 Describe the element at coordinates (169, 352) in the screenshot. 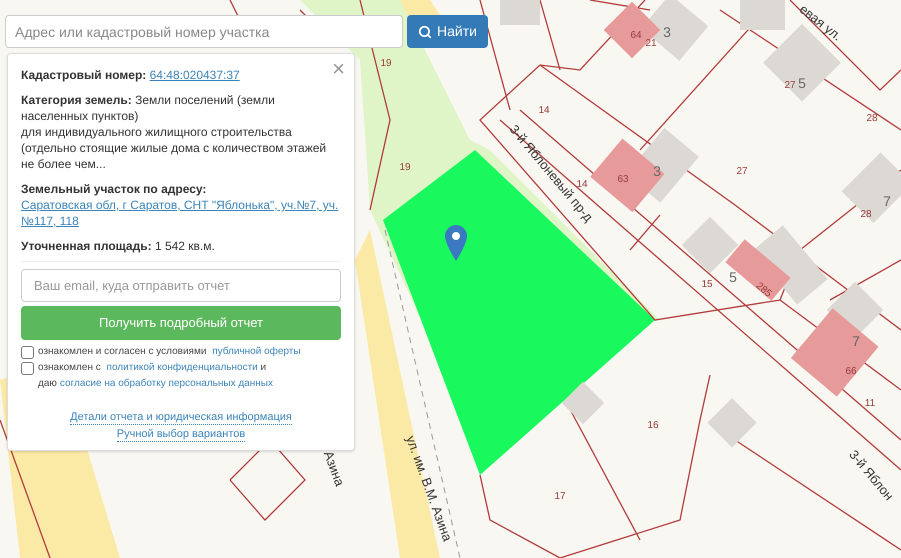

I see `agreement-text: ознакомлен и согласен с условиями публичной оферты` at that location.